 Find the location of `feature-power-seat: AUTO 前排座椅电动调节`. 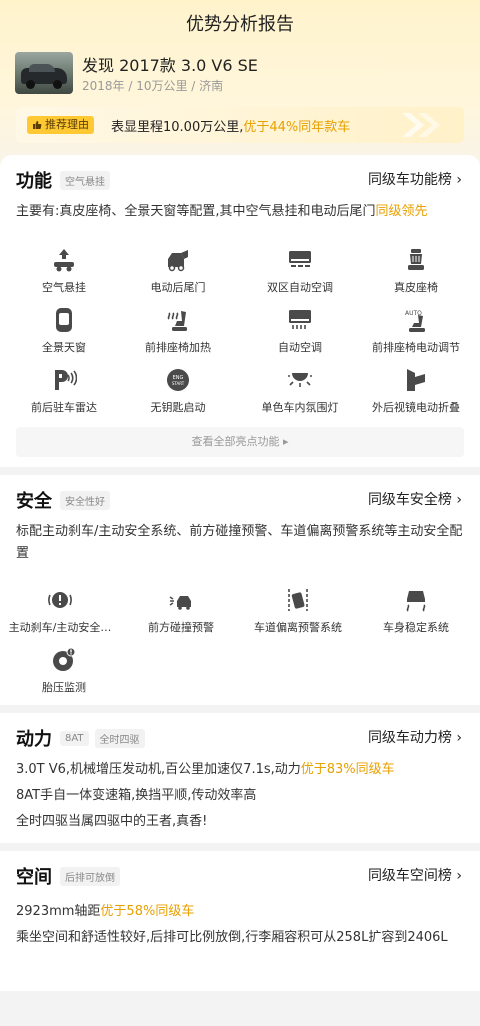

feature-power-seat: AUTO 前排座椅电动调节 is located at coordinates (416, 331).